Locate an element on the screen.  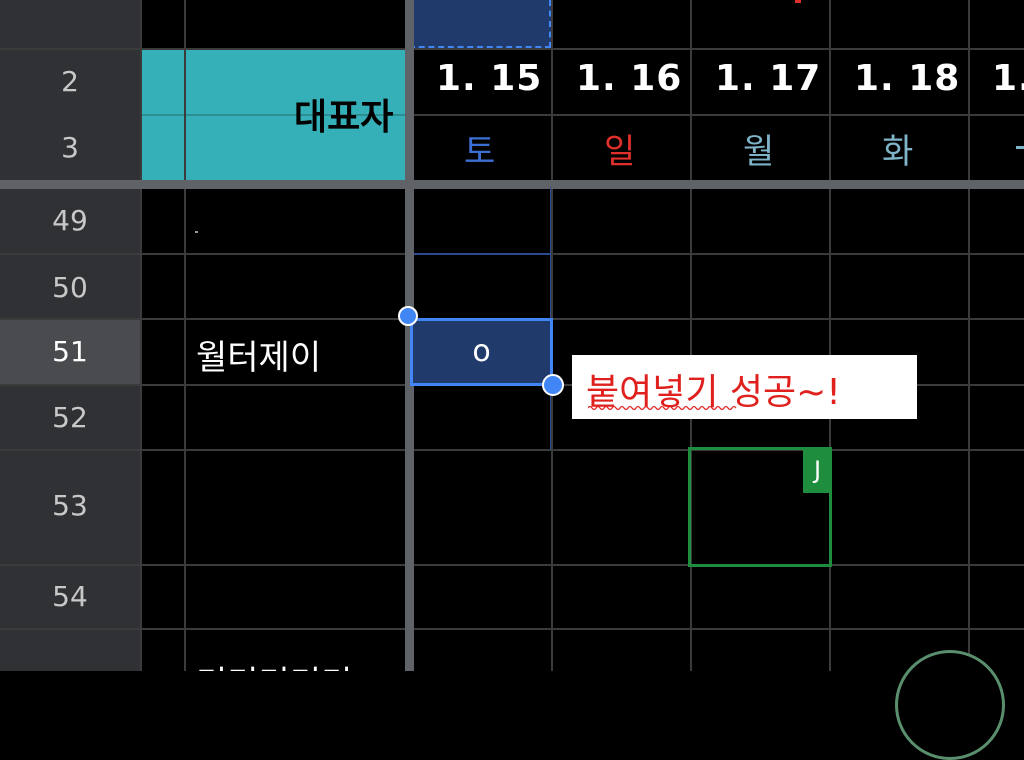
weekday-partial is located at coordinates (1020, 147).